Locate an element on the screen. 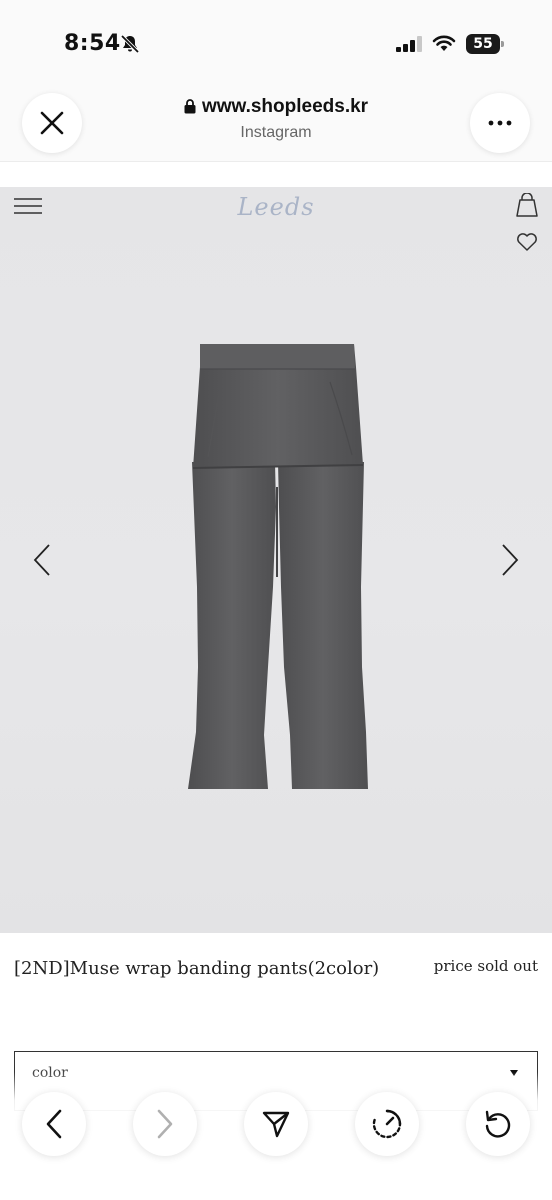 The image size is (552, 1200). more-options-button is located at coordinates (500, 123).